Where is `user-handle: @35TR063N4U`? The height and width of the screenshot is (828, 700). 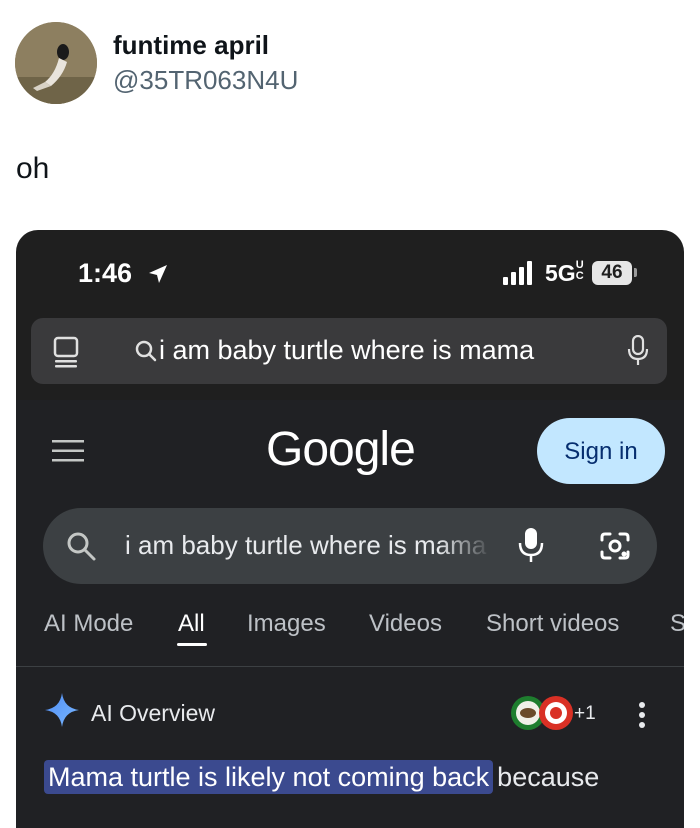 user-handle: @35TR063N4U is located at coordinates (205, 80).